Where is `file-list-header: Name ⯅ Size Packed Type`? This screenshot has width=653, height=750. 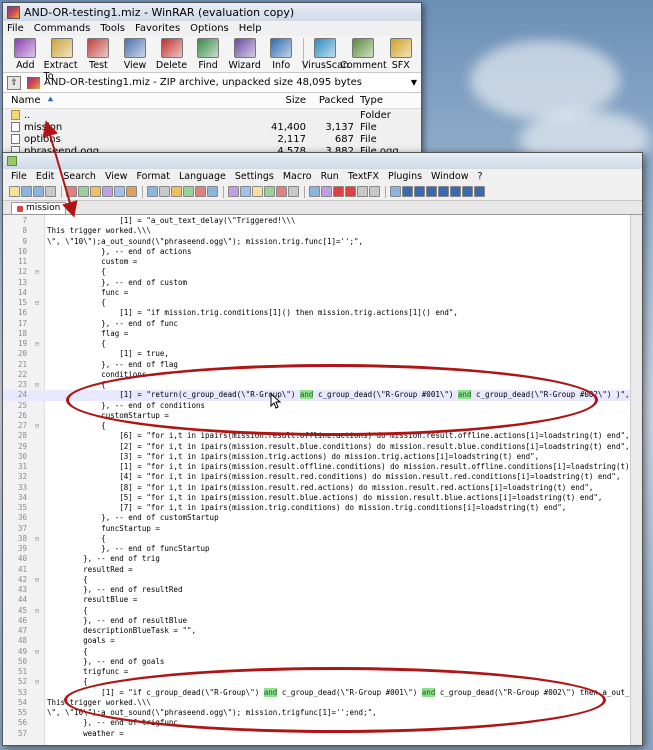 file-list-header: Name ⯅ Size Packed Type is located at coordinates (212, 101).